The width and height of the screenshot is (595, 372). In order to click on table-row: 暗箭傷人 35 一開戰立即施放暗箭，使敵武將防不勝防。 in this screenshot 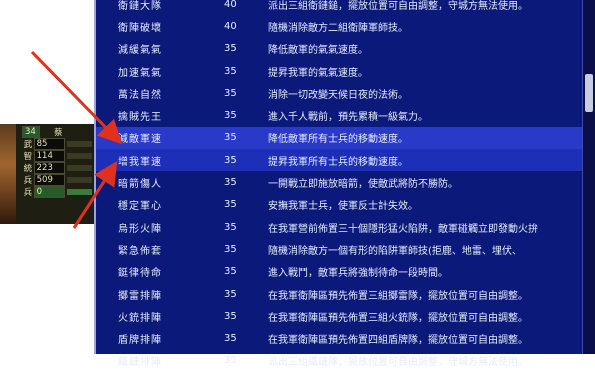, I will do `click(339, 182)`.